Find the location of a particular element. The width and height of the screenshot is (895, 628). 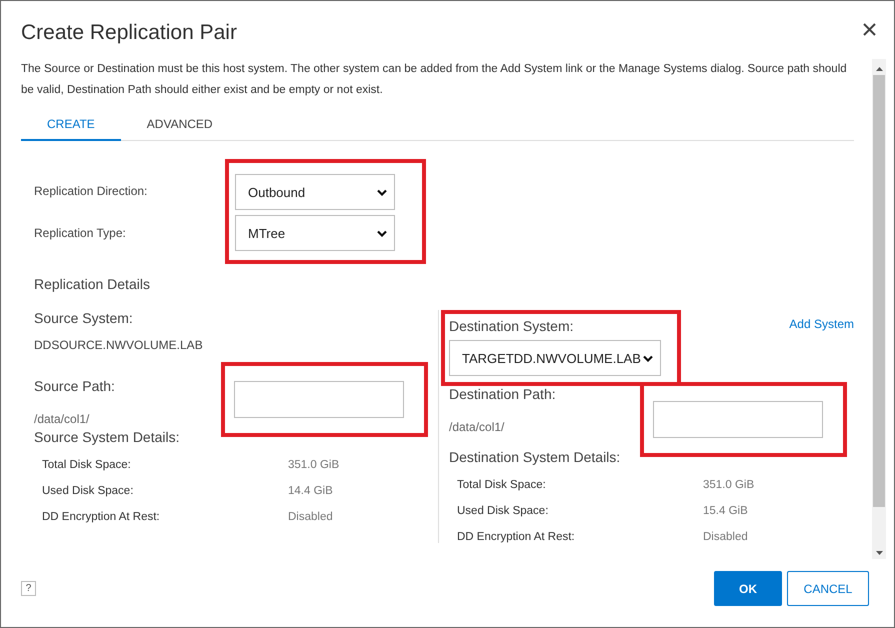

section-heading: Destination System Details: is located at coordinates (535, 457).